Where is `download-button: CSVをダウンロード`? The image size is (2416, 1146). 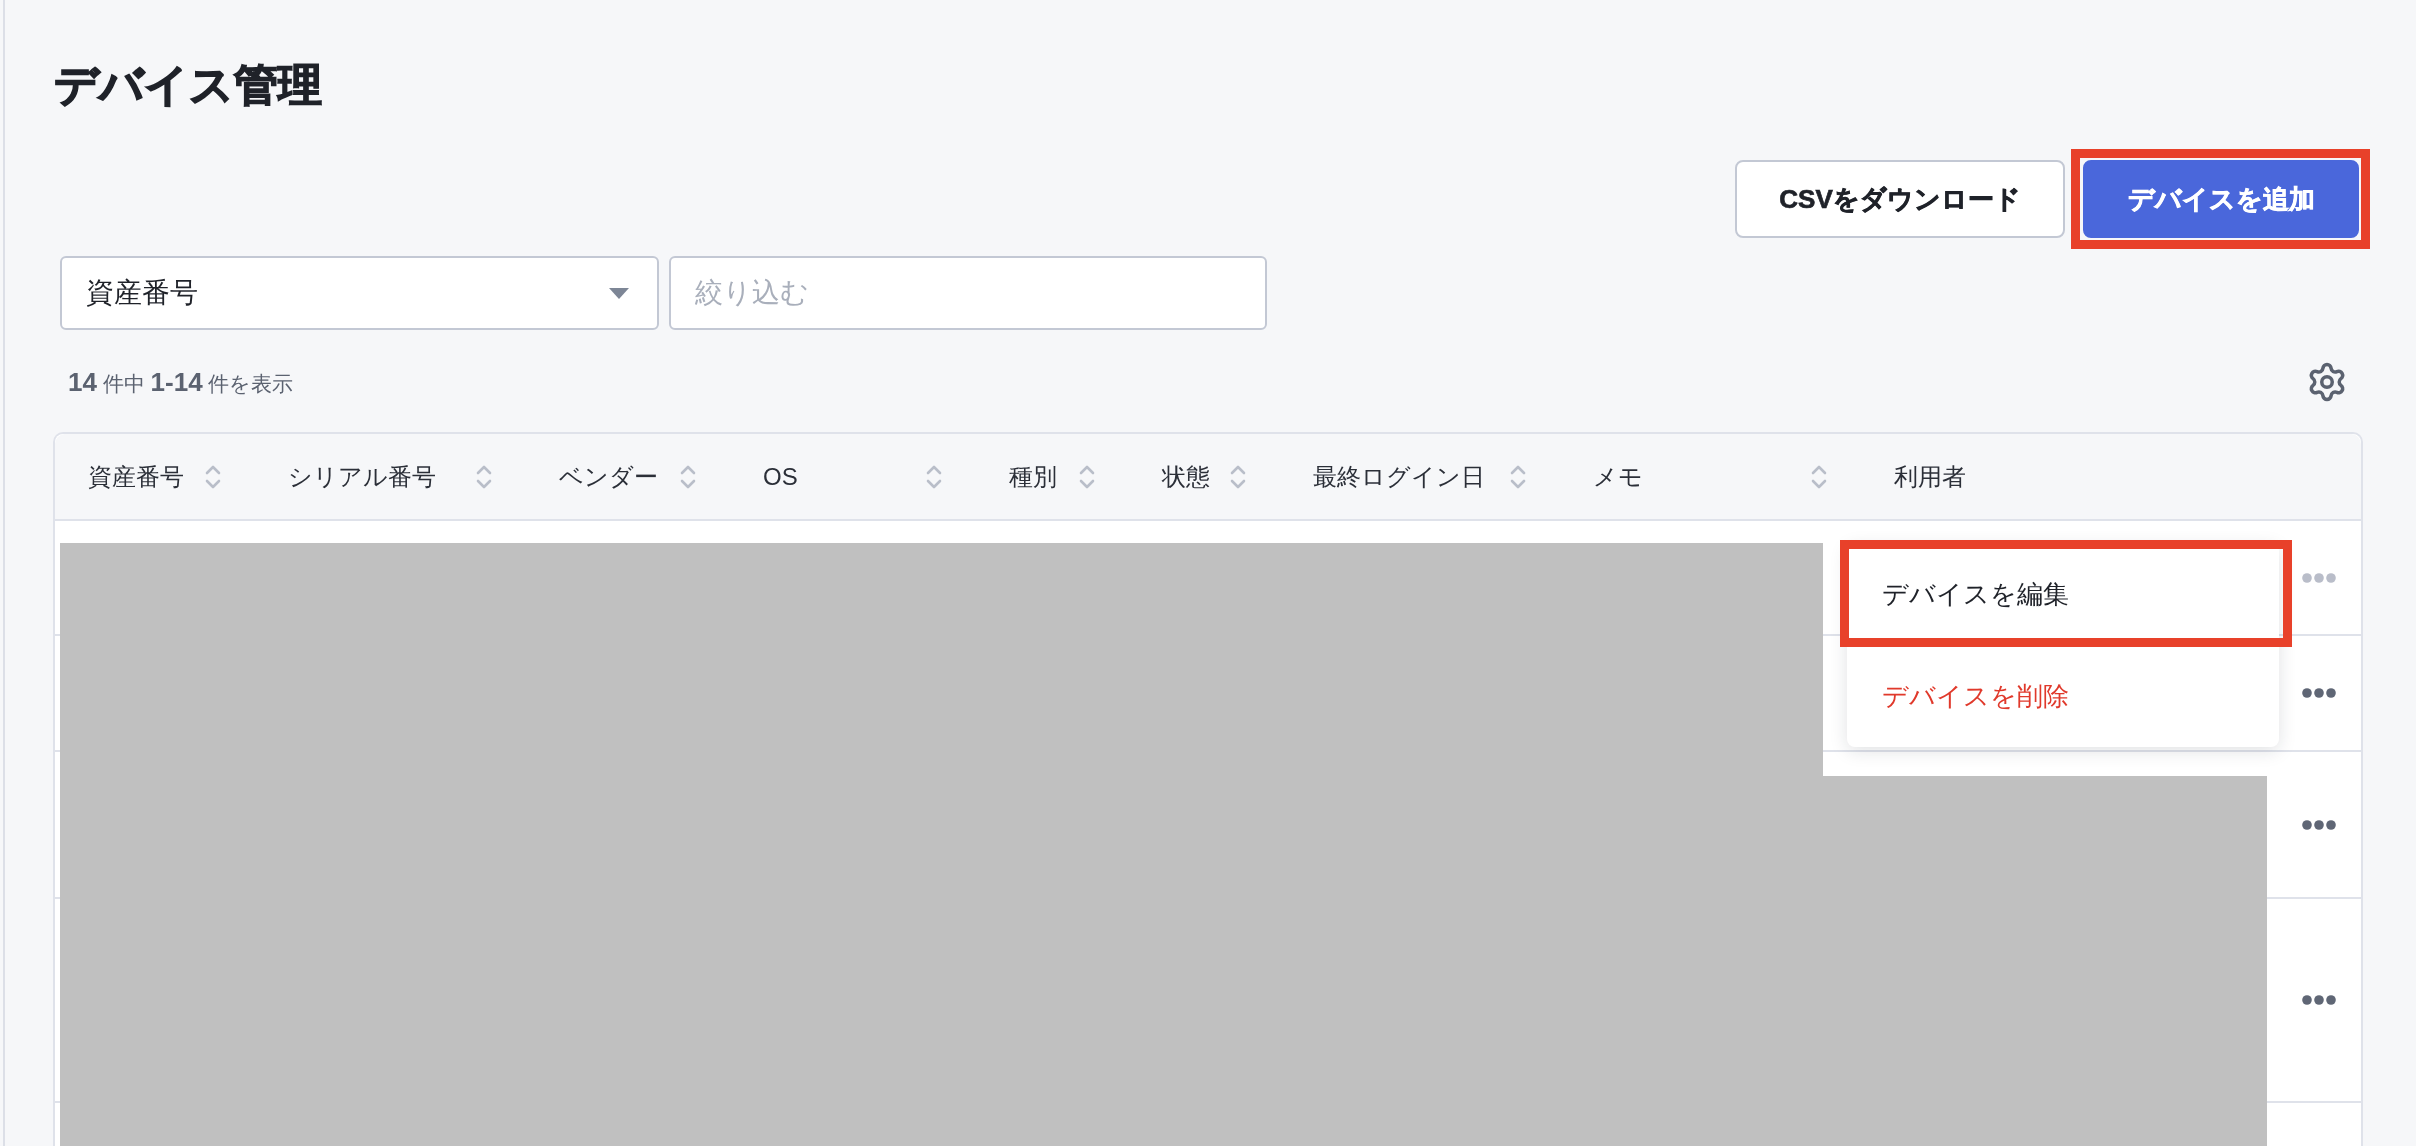 download-button: CSVをダウンロード is located at coordinates (1900, 199).